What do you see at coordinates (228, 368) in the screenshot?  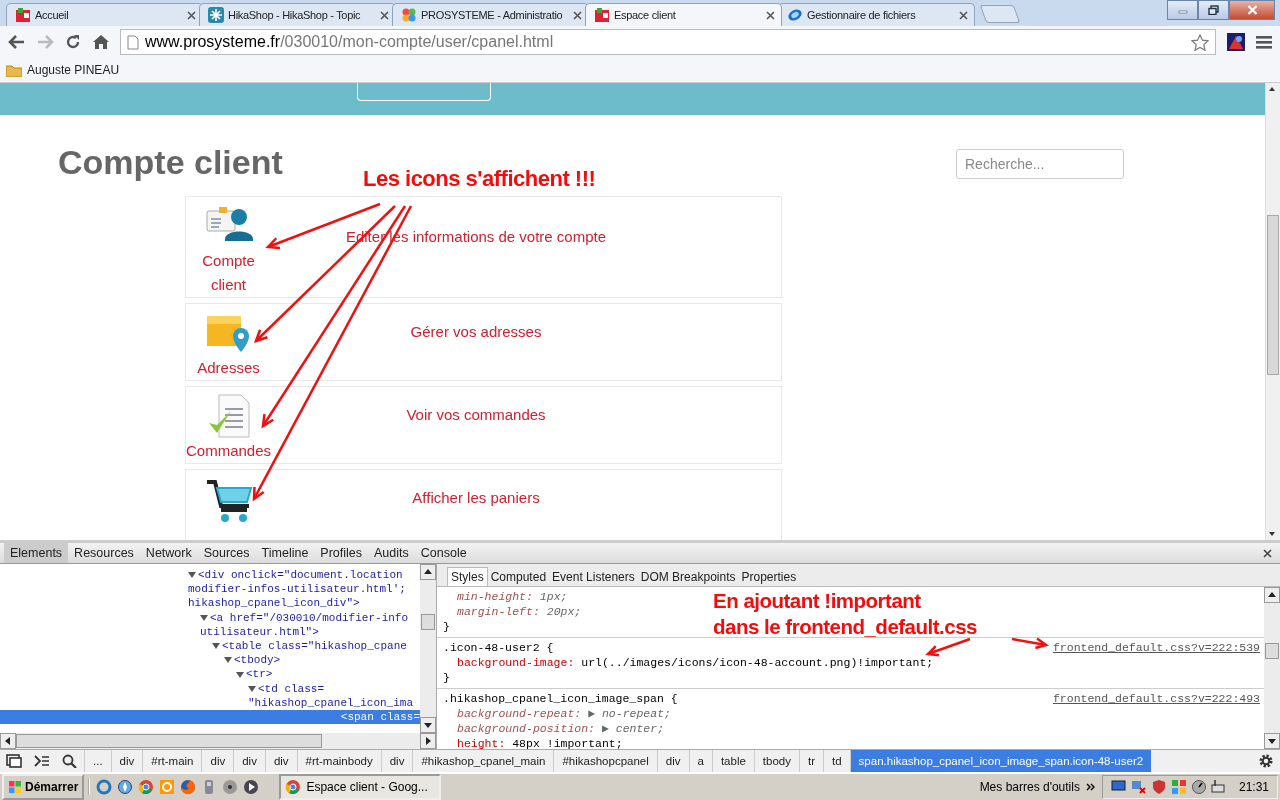 I see `panel-link: Adresses` at bounding box center [228, 368].